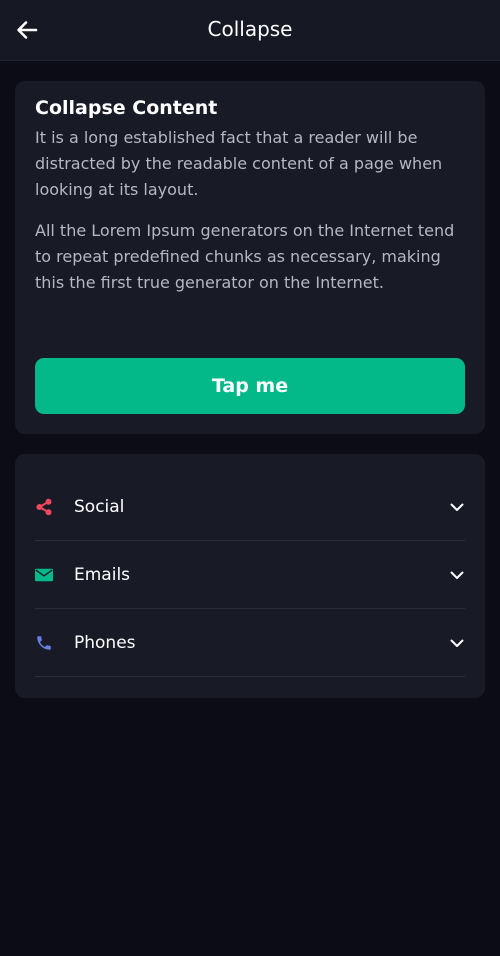 The height and width of the screenshot is (956, 500). Describe the element at coordinates (105, 643) in the screenshot. I see `accordion-label-phones: Phones` at that location.